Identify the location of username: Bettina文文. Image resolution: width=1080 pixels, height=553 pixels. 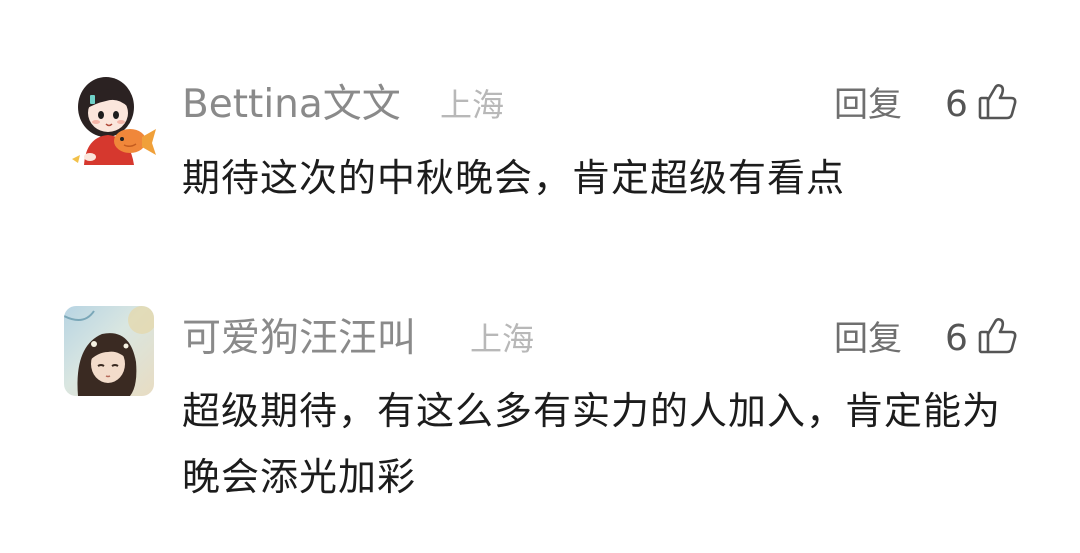
(291, 105).